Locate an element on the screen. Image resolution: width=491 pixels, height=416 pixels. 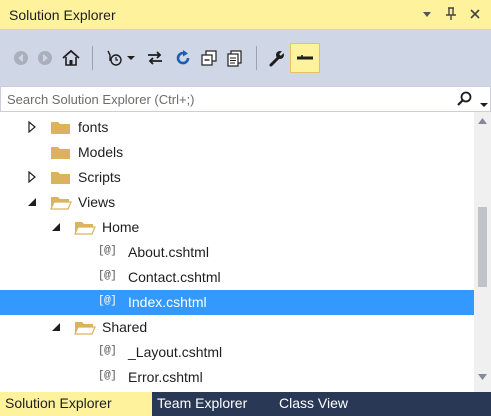
tree-item-label: Views is located at coordinates (97, 202).